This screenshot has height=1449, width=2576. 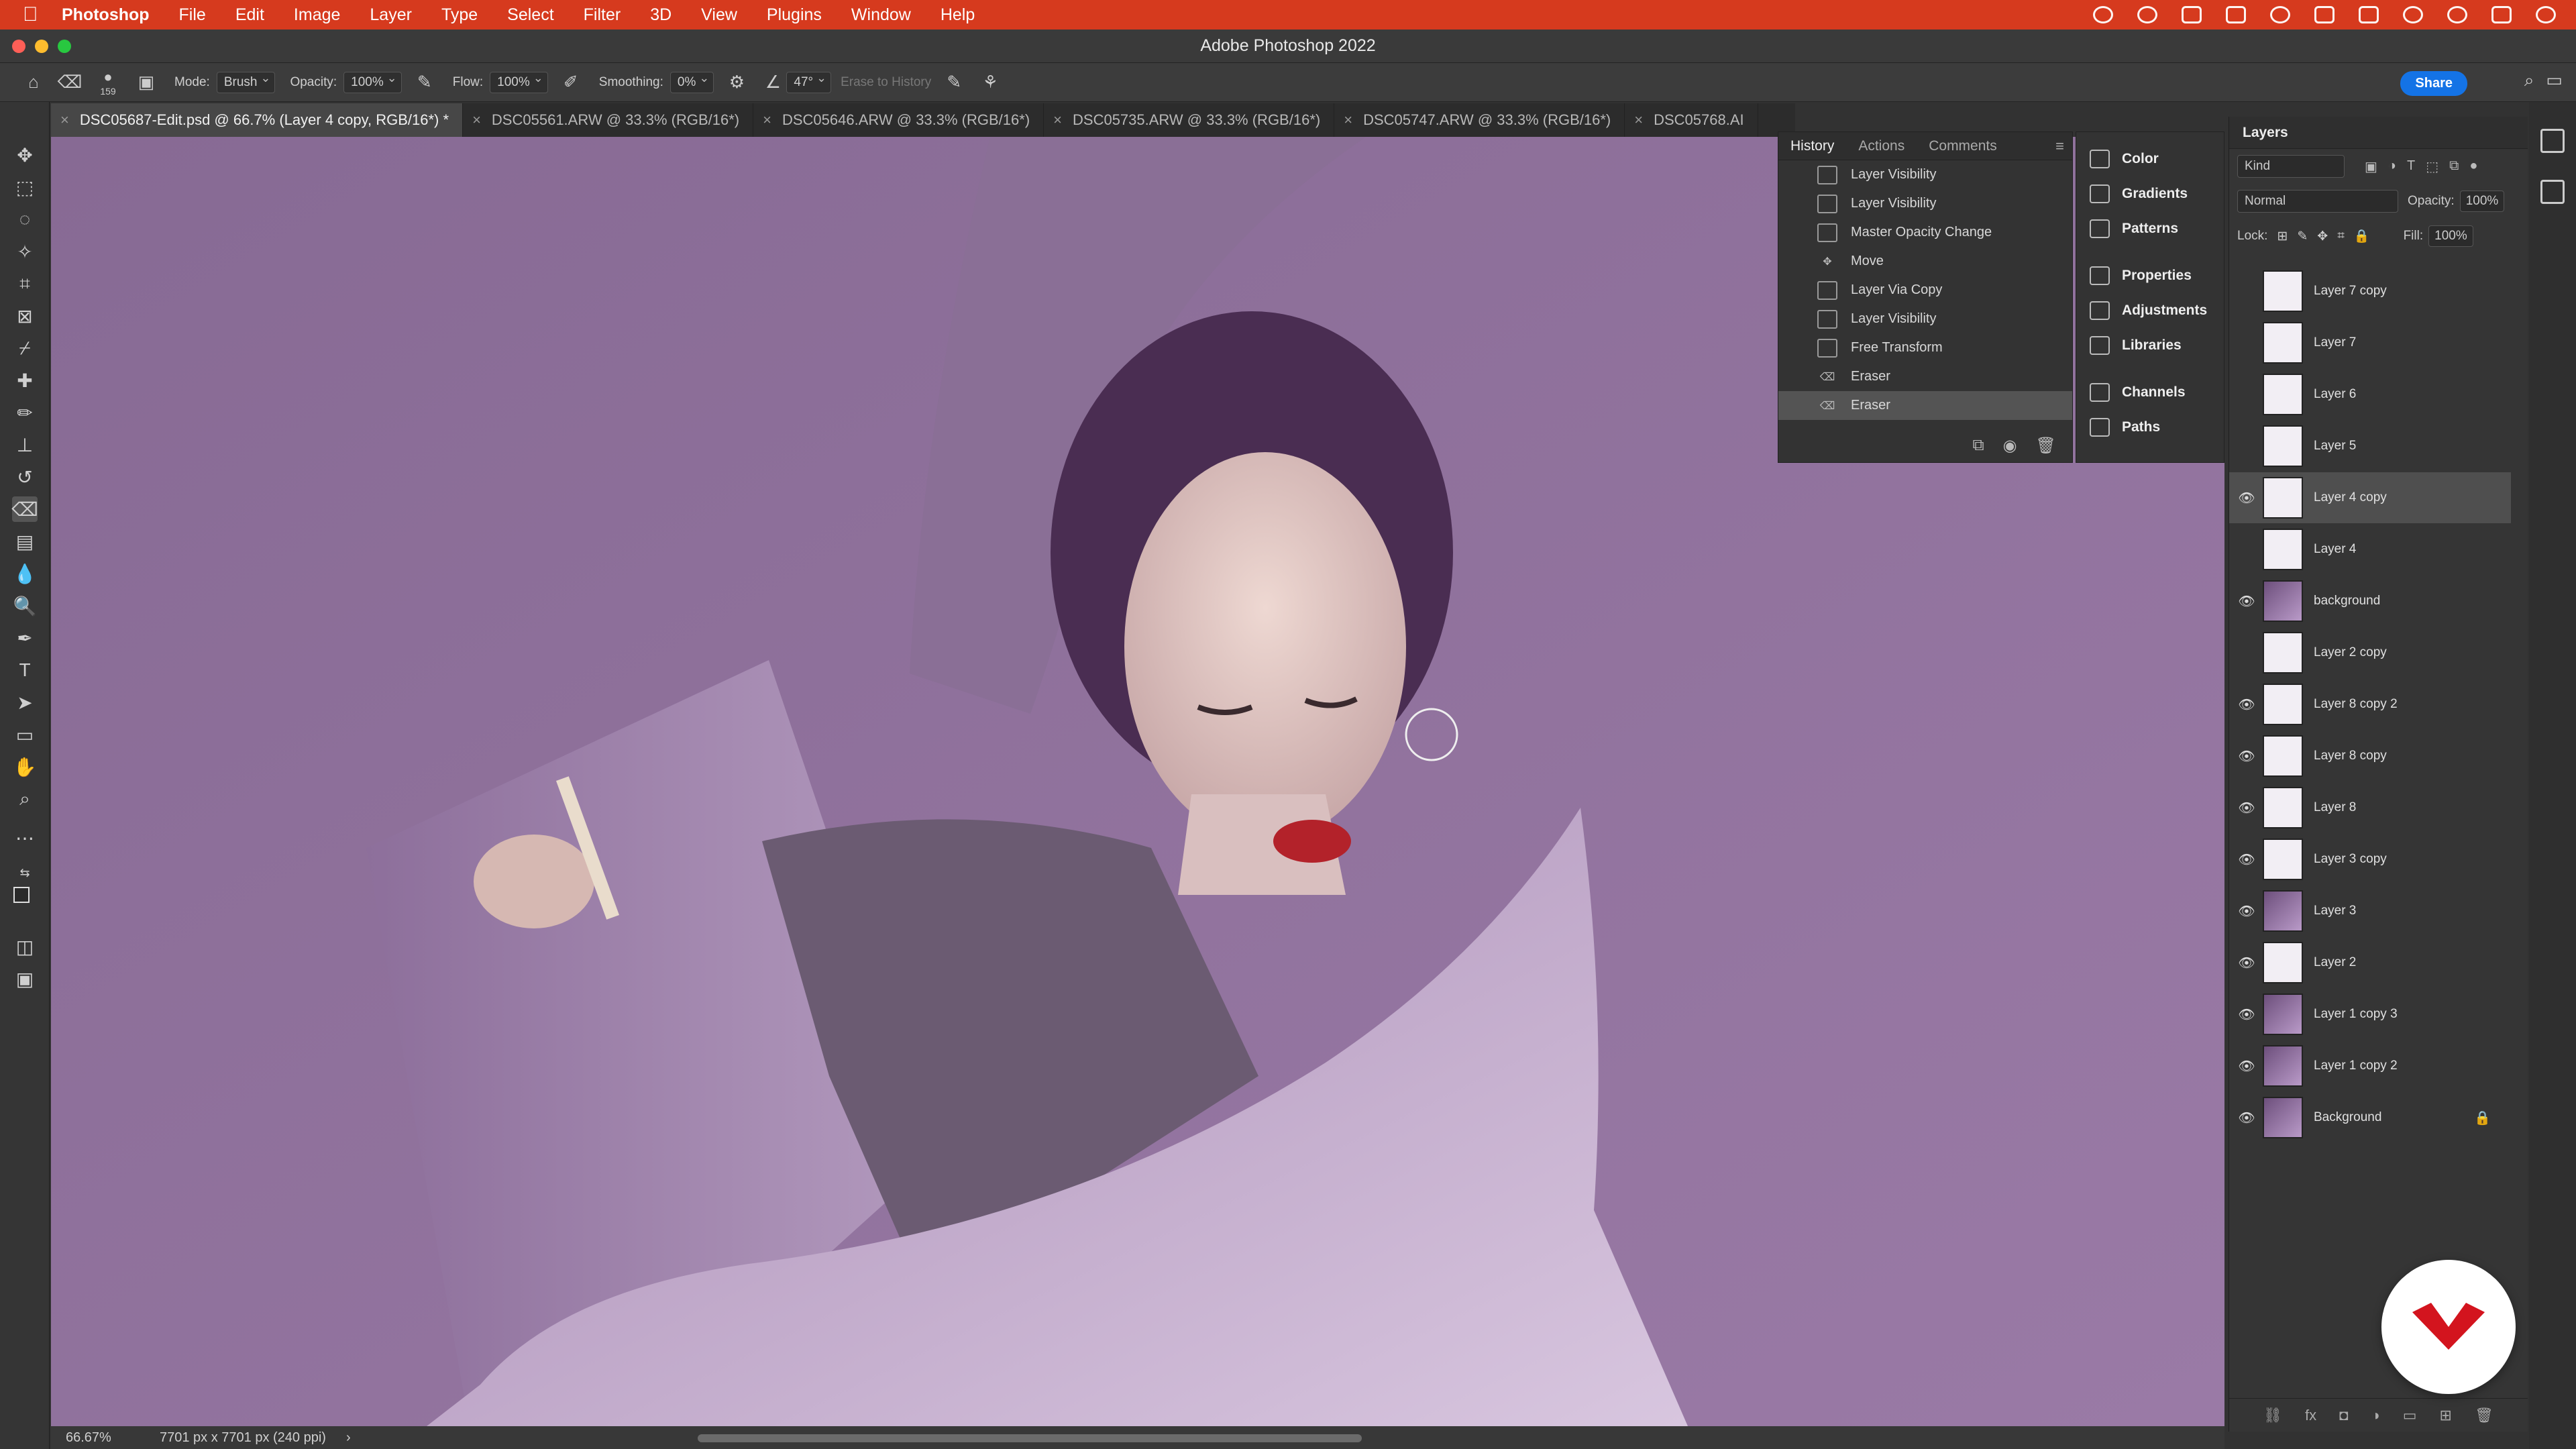 What do you see at coordinates (25, 348) in the screenshot?
I see `eyedropper-tool-icon: ⌿` at bounding box center [25, 348].